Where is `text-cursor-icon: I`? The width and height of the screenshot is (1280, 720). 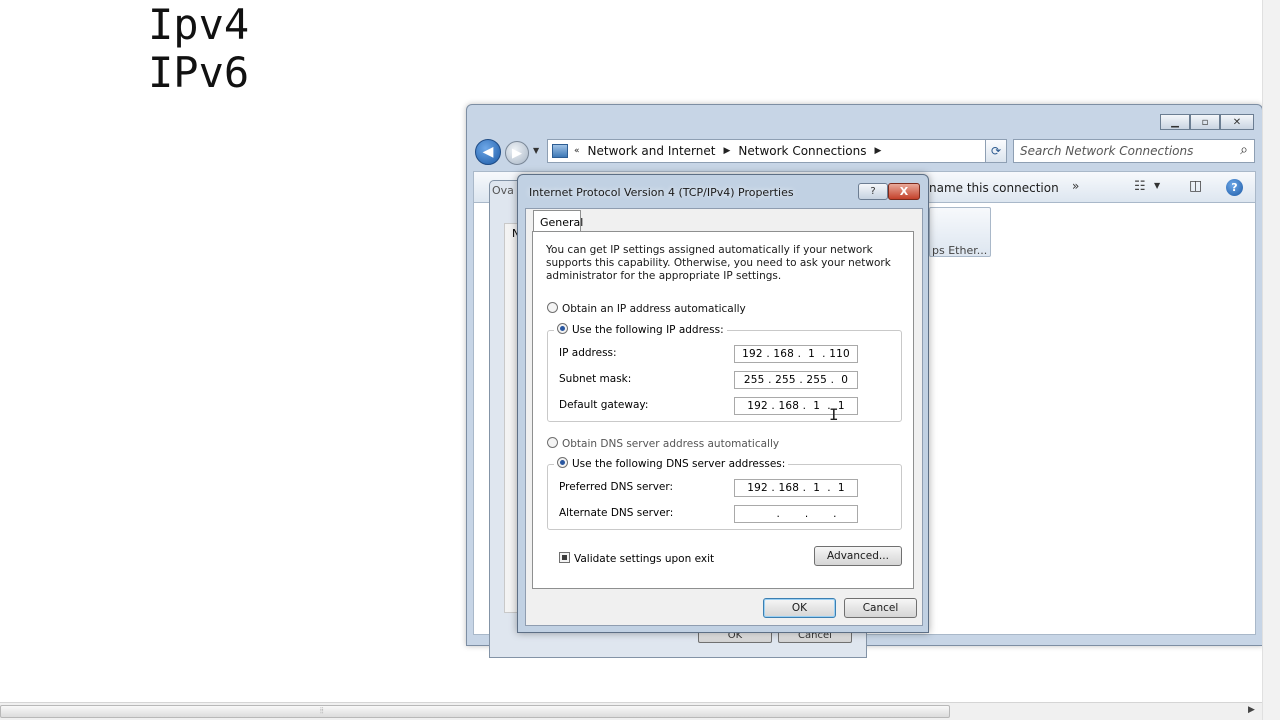
text-cursor-icon: I is located at coordinates (834, 414).